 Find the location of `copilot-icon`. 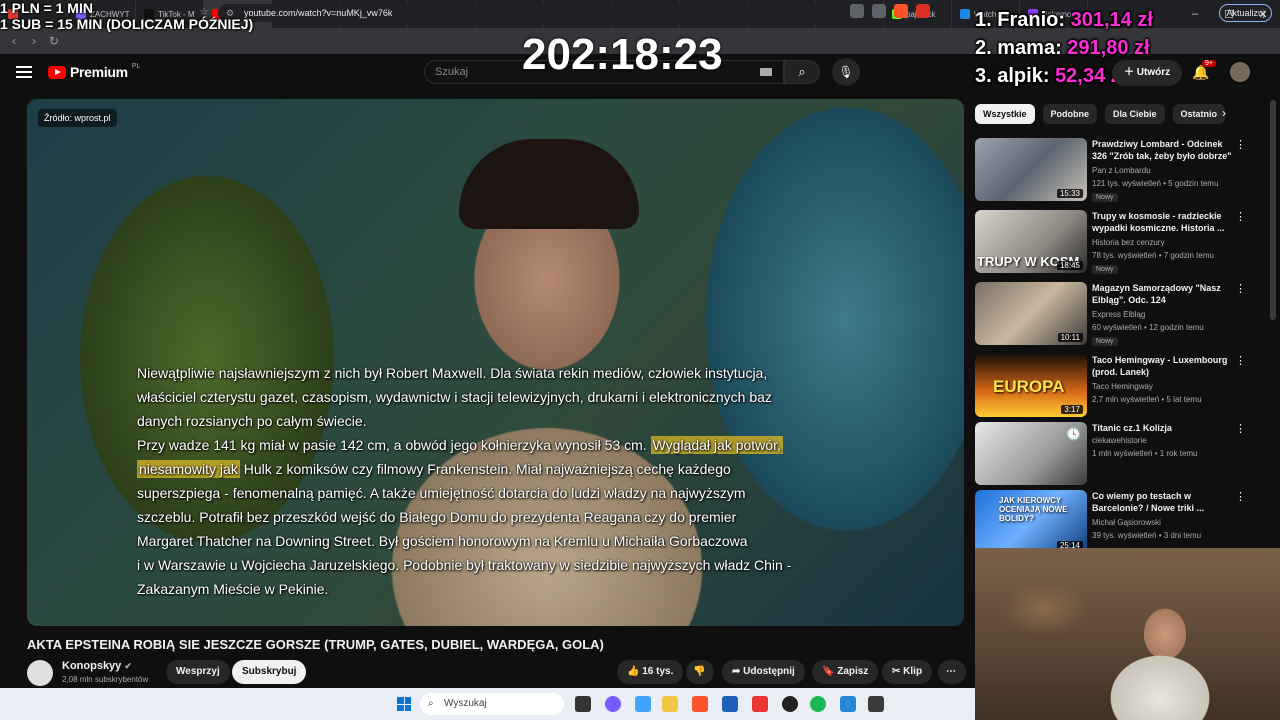

copilot-icon is located at coordinates (643, 704).